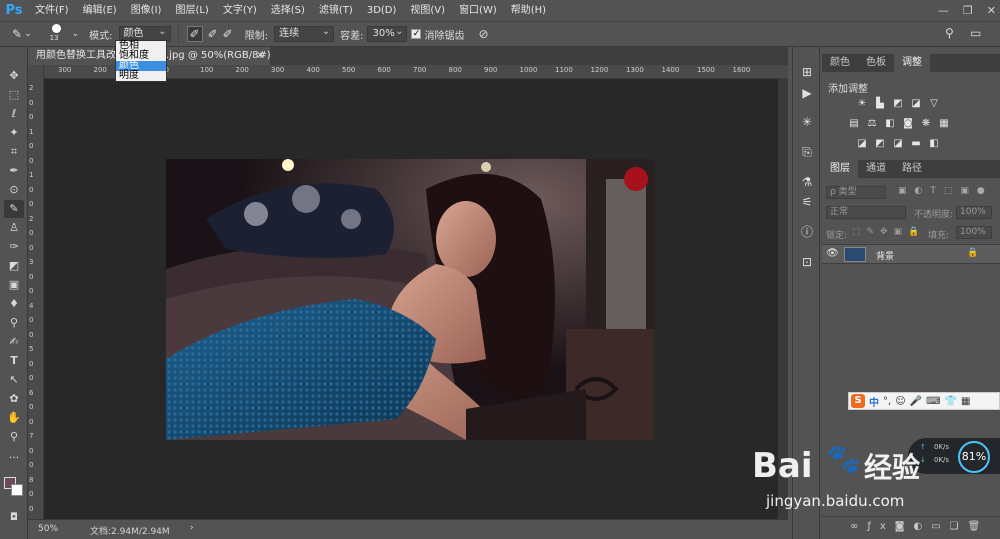  Describe the element at coordinates (59, 34) in the screenshot. I see `brush-preset-picker: 13` at that location.